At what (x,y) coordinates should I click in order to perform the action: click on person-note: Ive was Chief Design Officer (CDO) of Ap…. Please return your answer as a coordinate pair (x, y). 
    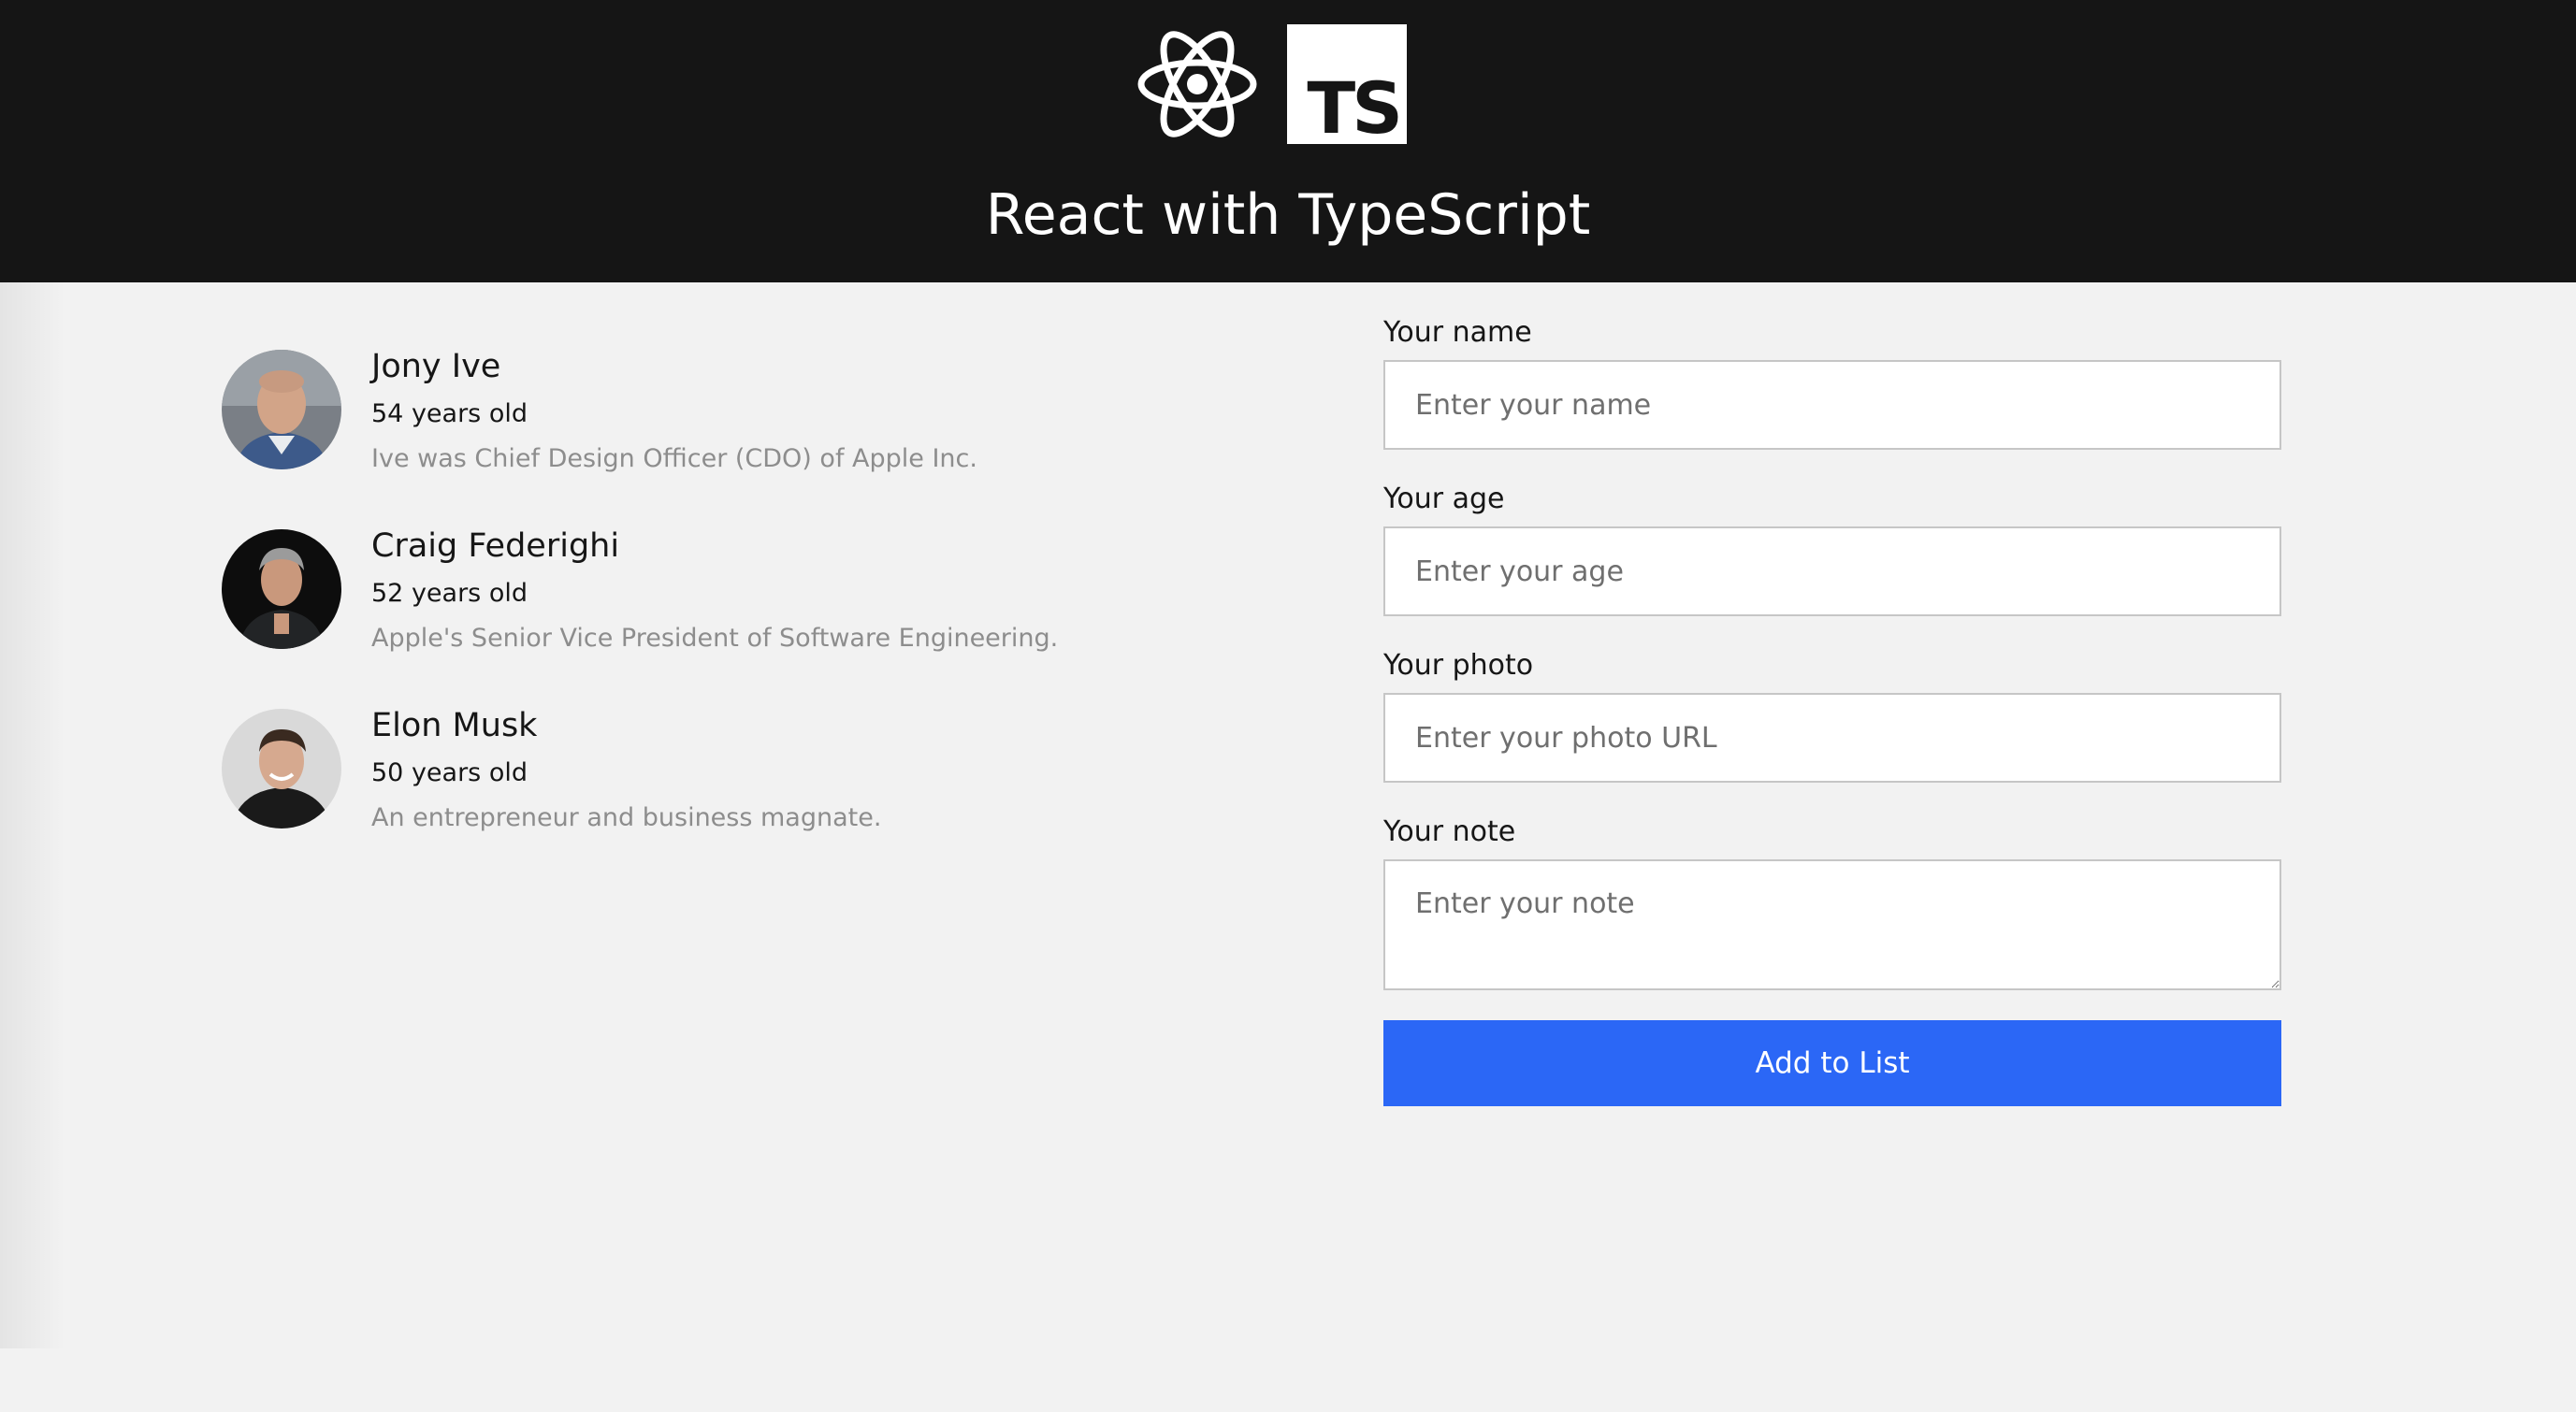
    Looking at the image, I should click on (674, 458).